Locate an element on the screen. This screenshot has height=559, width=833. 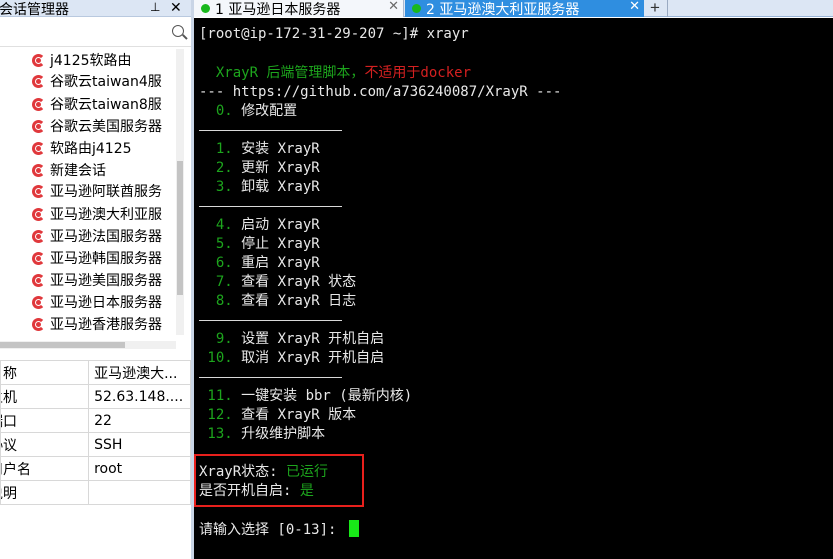
session-label: 亚马逊韩国服务器 is located at coordinates (106, 259).